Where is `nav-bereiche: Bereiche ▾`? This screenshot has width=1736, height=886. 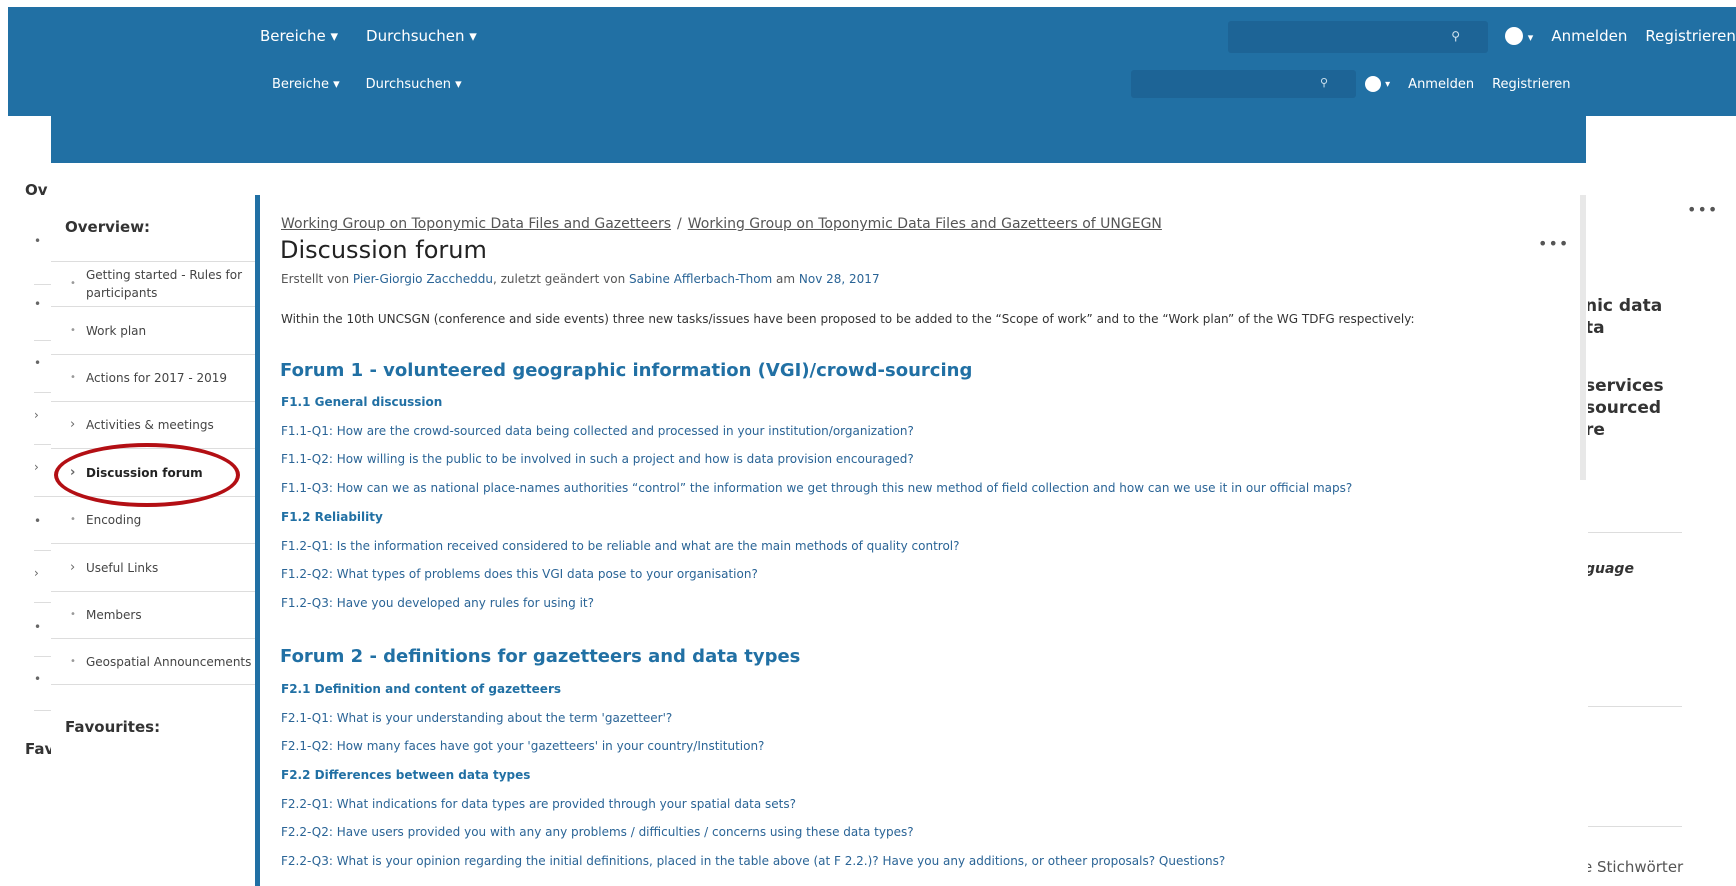 nav-bereiche: Bereiche ▾ is located at coordinates (306, 84).